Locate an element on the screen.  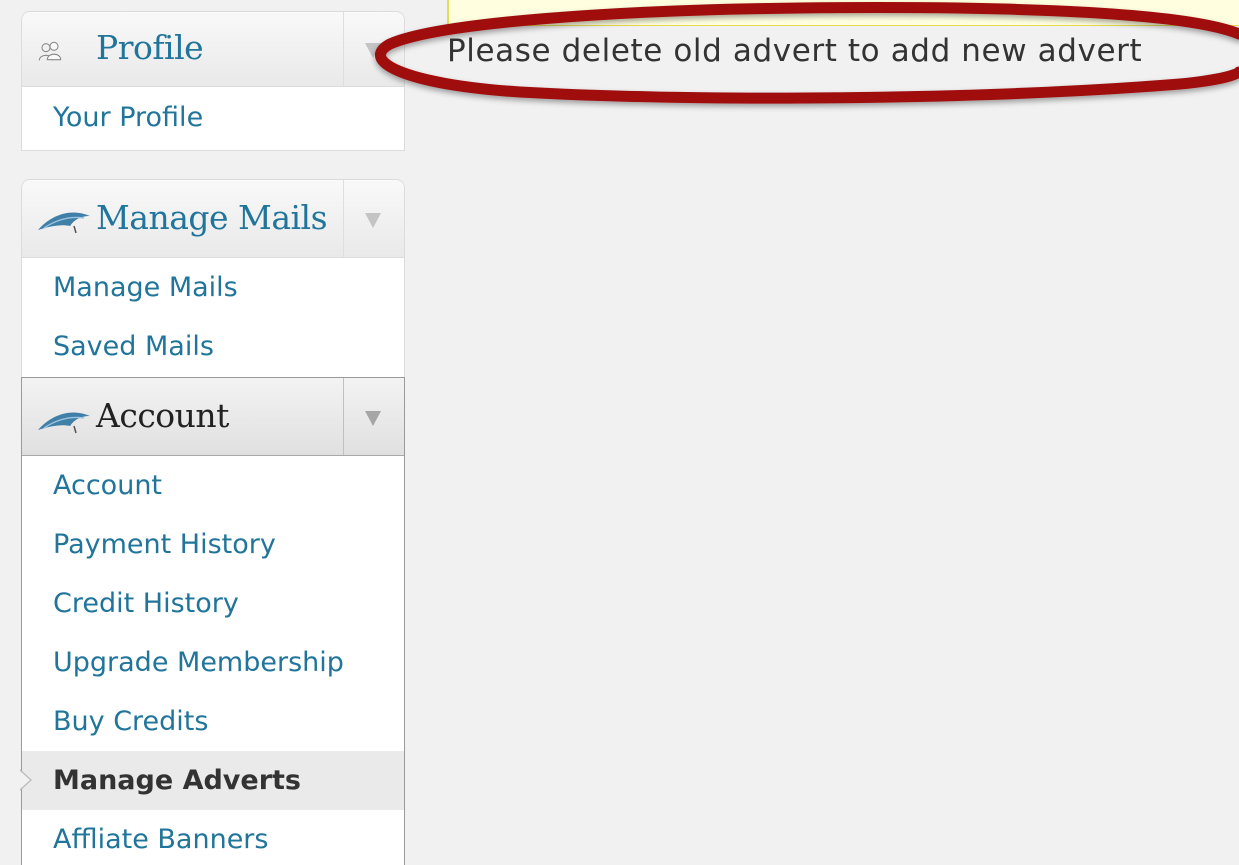
users-icon is located at coordinates (50, 51).